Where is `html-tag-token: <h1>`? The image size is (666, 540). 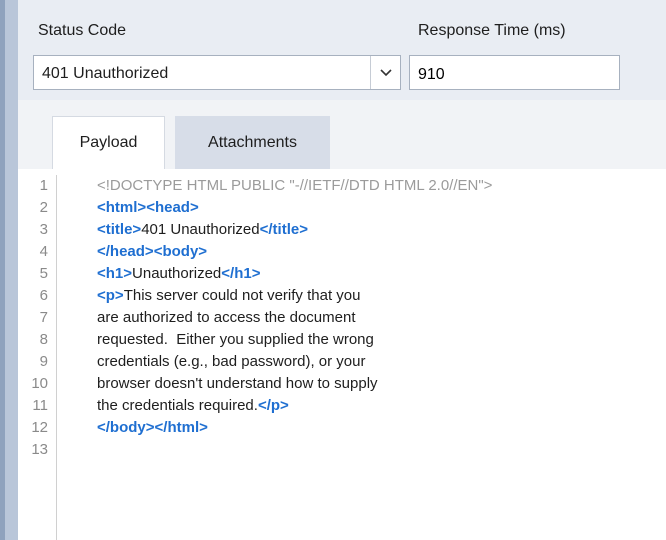 html-tag-token: <h1> is located at coordinates (115, 273).